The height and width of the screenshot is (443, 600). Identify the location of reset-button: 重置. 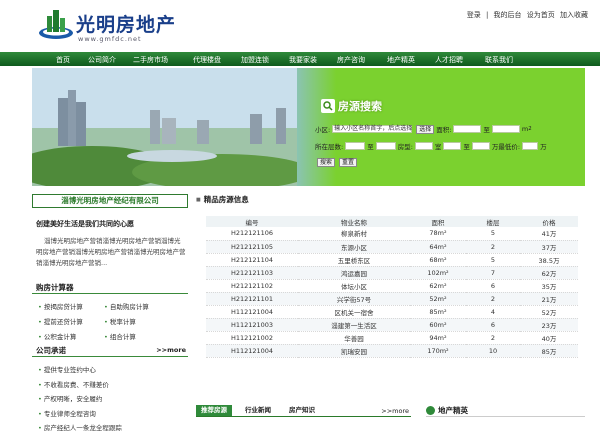
(348, 162).